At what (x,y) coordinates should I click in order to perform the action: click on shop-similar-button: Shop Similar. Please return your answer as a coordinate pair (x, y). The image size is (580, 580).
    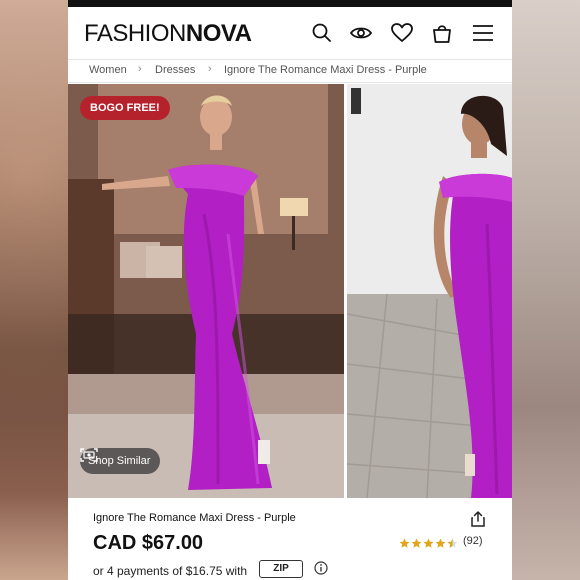
    Looking at the image, I should click on (120, 461).